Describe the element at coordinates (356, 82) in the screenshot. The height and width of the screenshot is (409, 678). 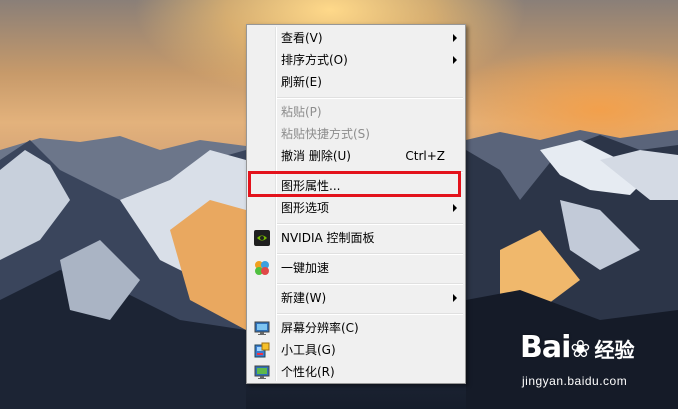
I see `menu-item-refresh: 刷新(E)` at that location.